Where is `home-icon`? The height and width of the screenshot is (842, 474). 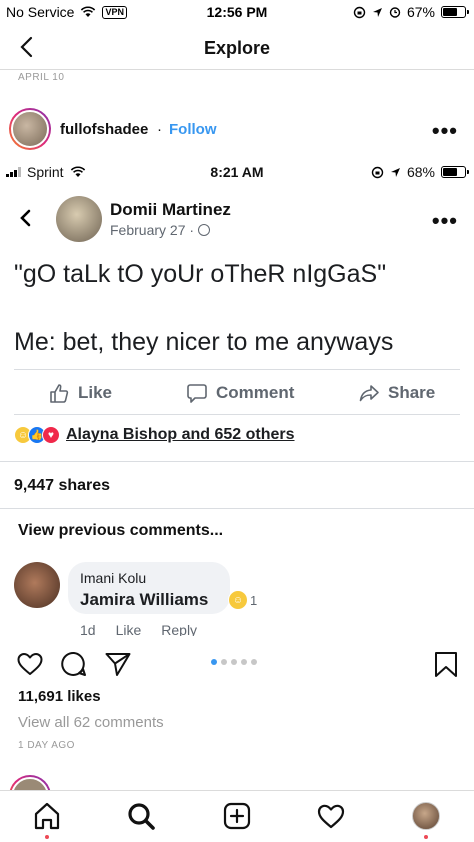 home-icon is located at coordinates (47, 816).